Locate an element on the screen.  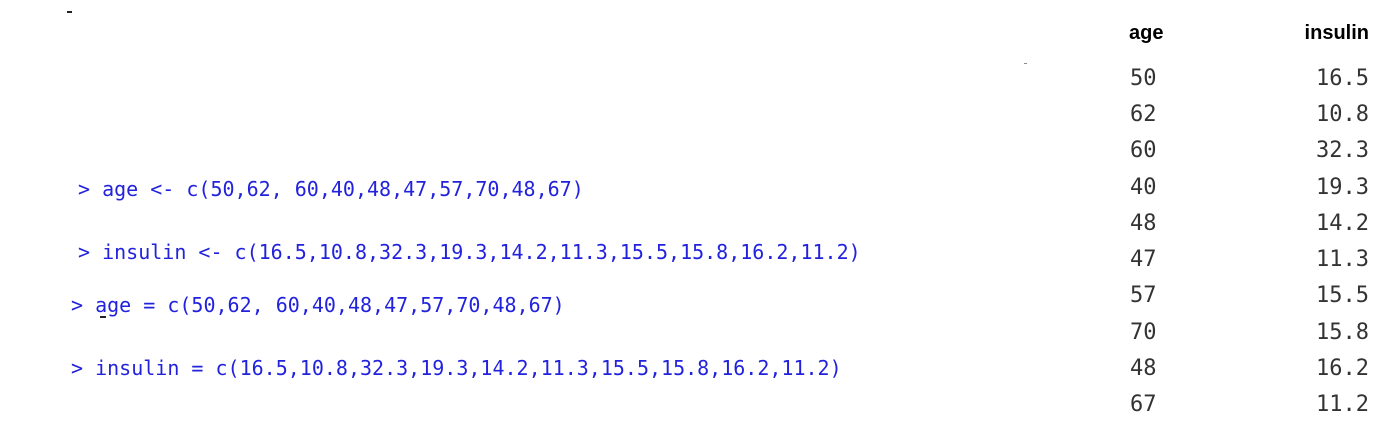
table-row: 48 14.2 is located at coordinates (1243, 223).